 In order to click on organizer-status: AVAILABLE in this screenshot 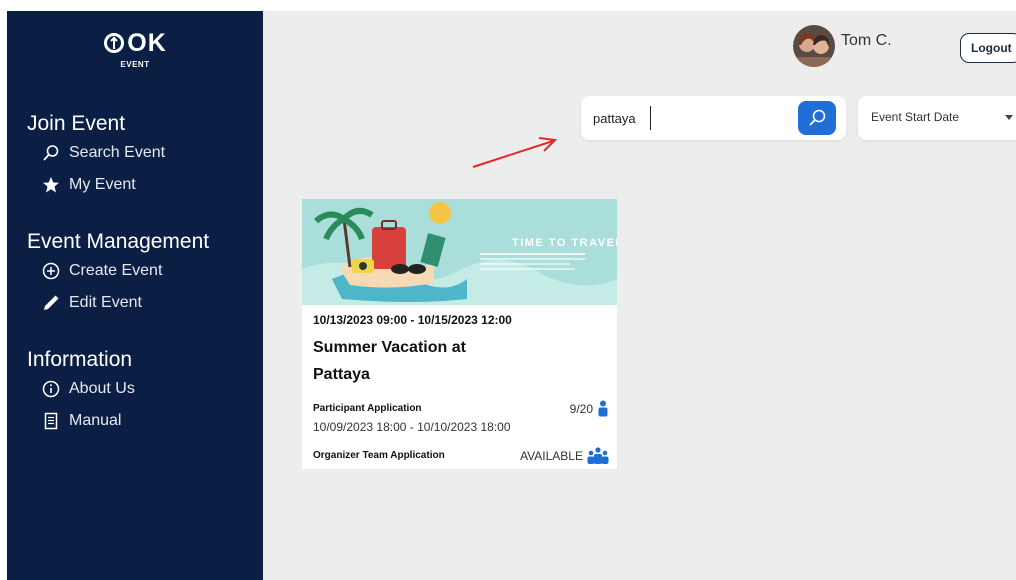, I will do `click(551, 455)`.